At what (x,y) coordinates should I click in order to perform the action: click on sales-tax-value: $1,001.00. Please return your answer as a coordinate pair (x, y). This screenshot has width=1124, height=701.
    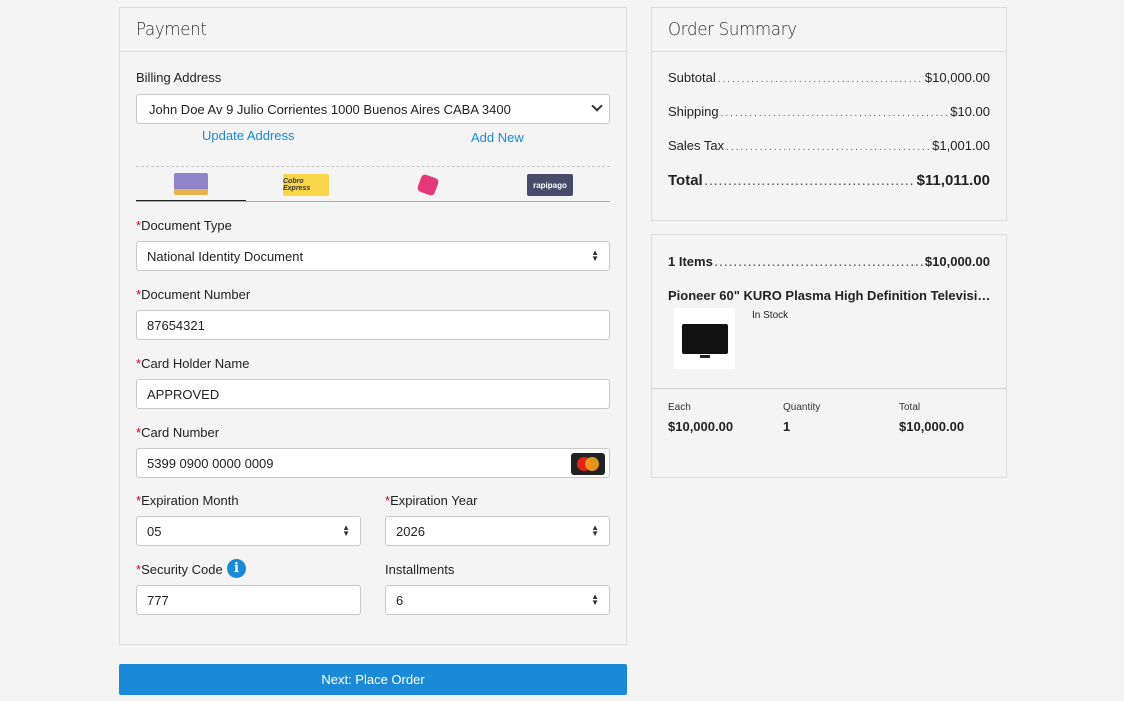
    Looking at the image, I should click on (961, 145).